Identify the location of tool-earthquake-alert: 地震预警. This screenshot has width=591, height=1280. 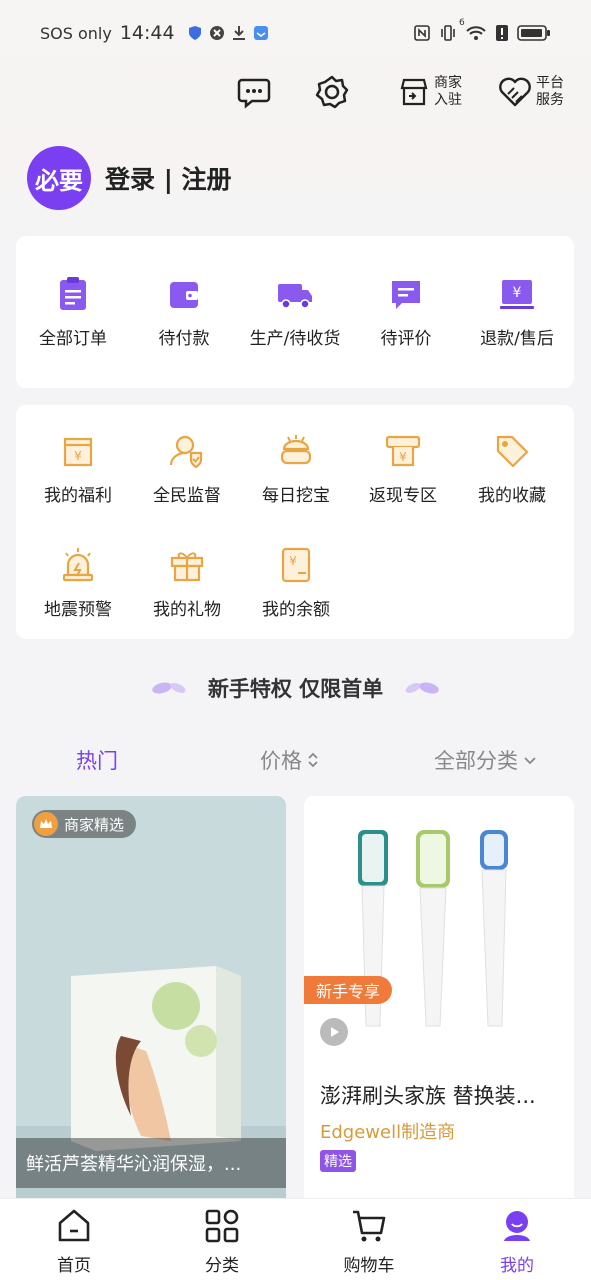
(78, 582).